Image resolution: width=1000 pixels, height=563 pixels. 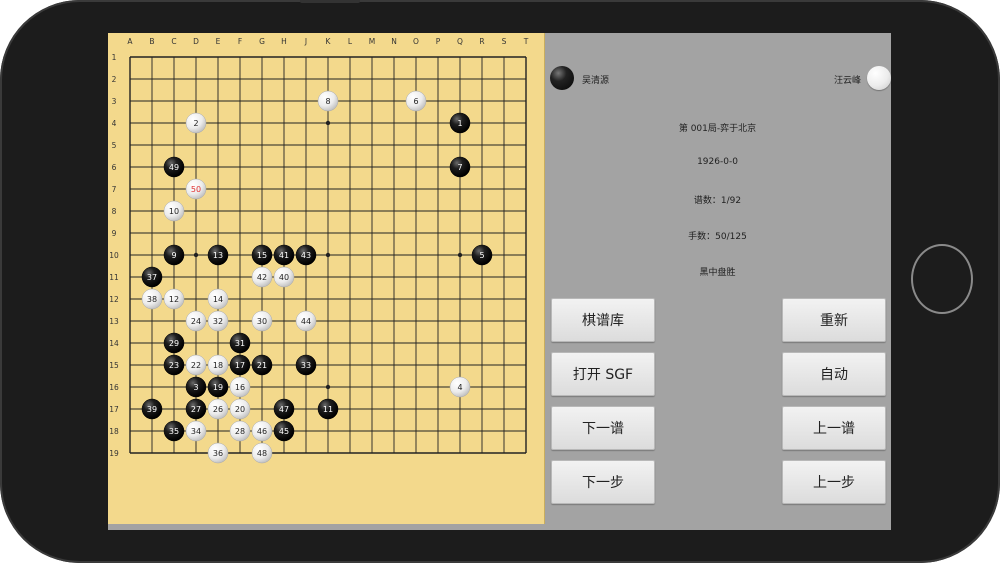 What do you see at coordinates (218, 321) in the screenshot?
I see `move-number-32: 32` at bounding box center [218, 321].